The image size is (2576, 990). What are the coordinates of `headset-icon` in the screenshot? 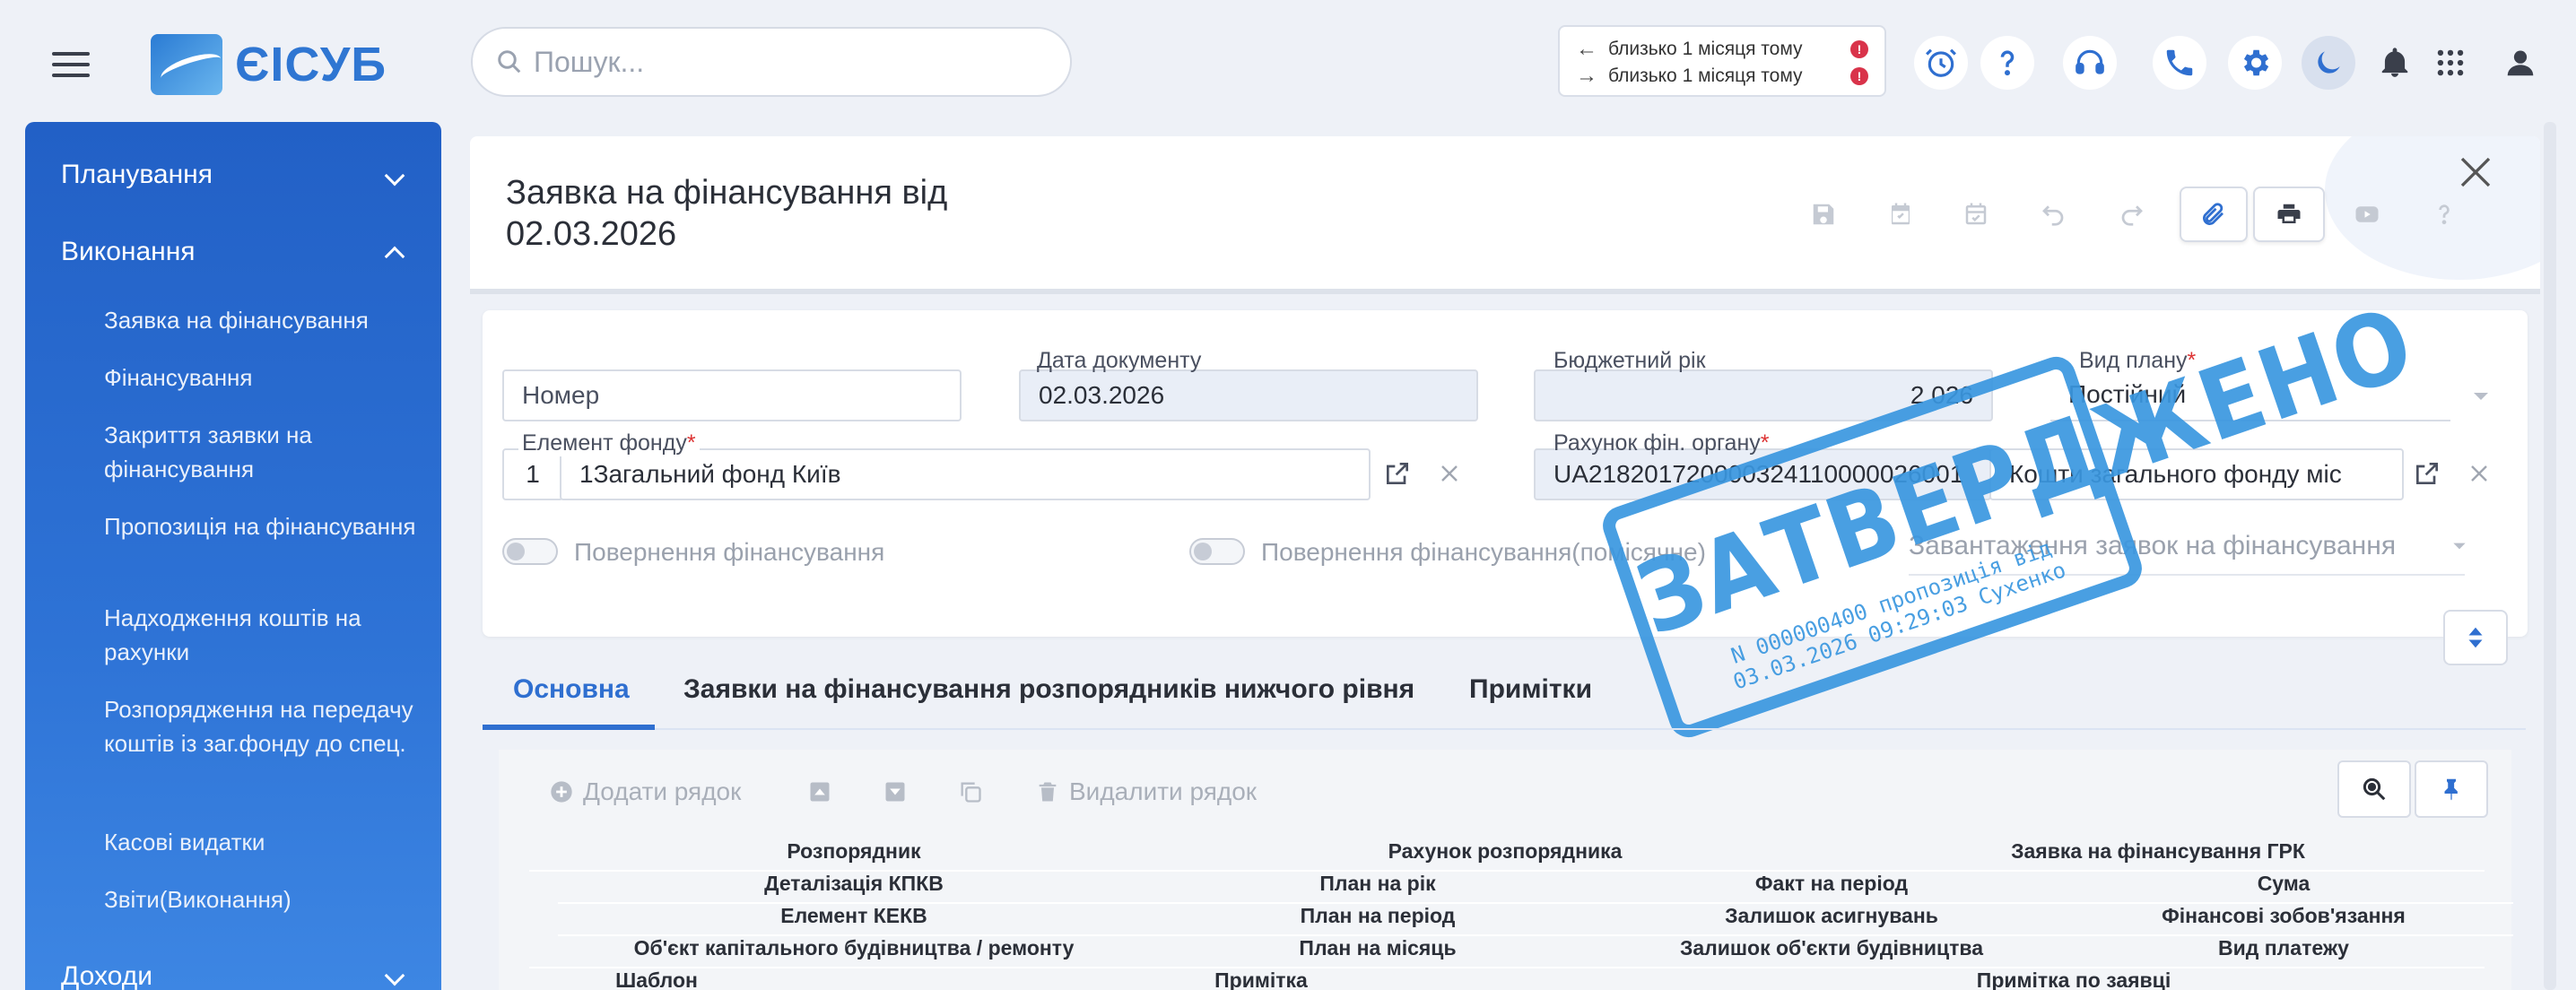 It's located at (2090, 62).